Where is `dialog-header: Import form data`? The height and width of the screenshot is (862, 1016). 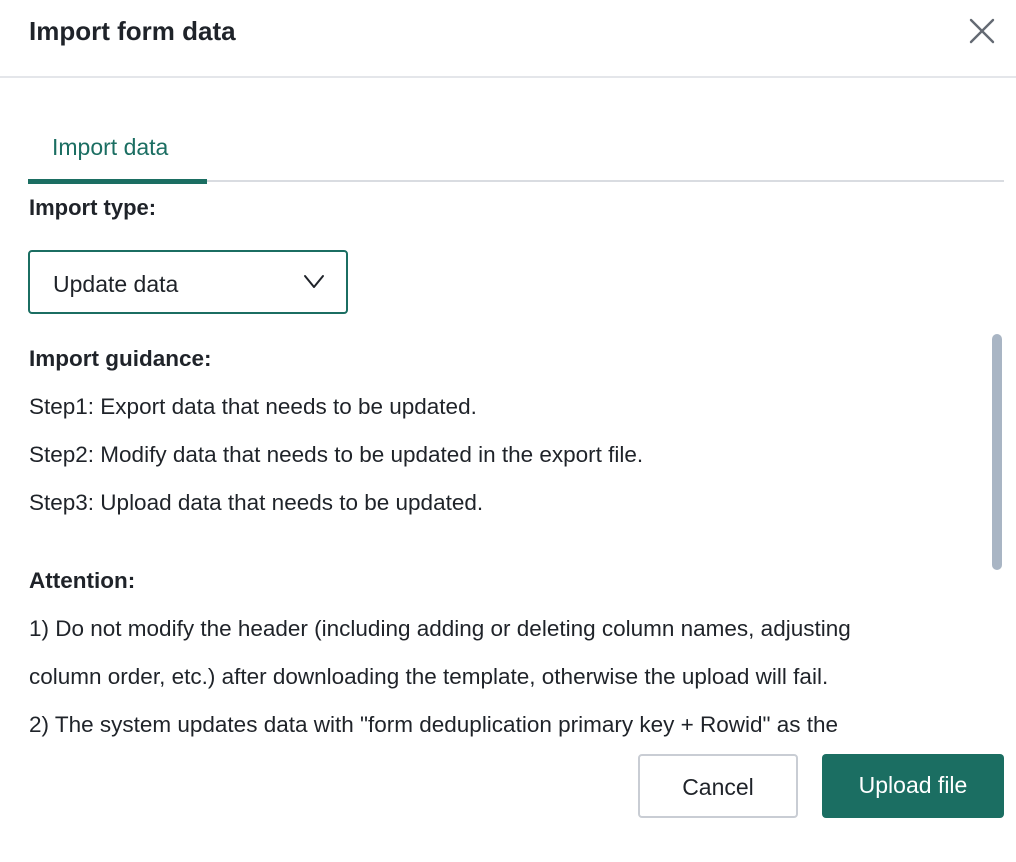
dialog-header: Import form data is located at coordinates (508, 39).